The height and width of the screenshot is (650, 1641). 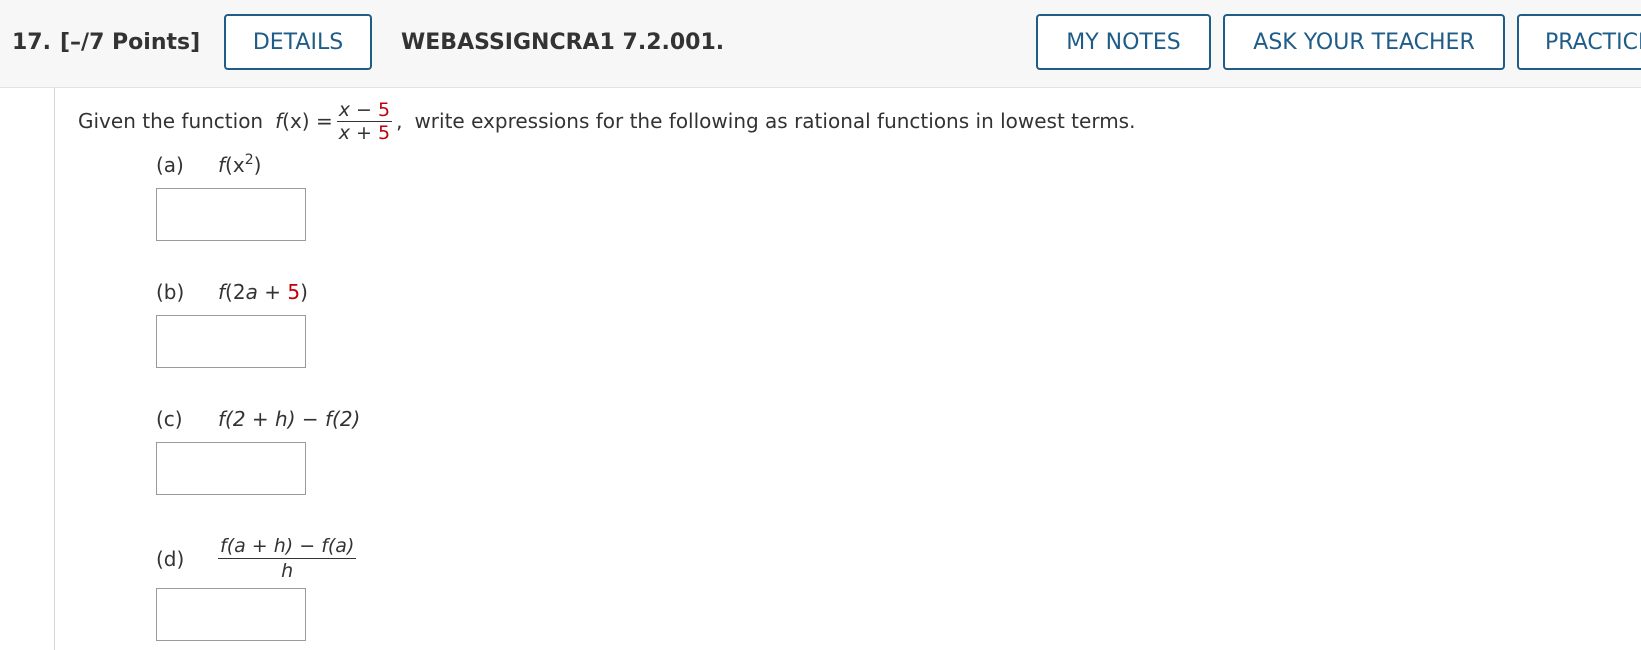 What do you see at coordinates (170, 558) in the screenshot?
I see `part-d-label: (d)` at bounding box center [170, 558].